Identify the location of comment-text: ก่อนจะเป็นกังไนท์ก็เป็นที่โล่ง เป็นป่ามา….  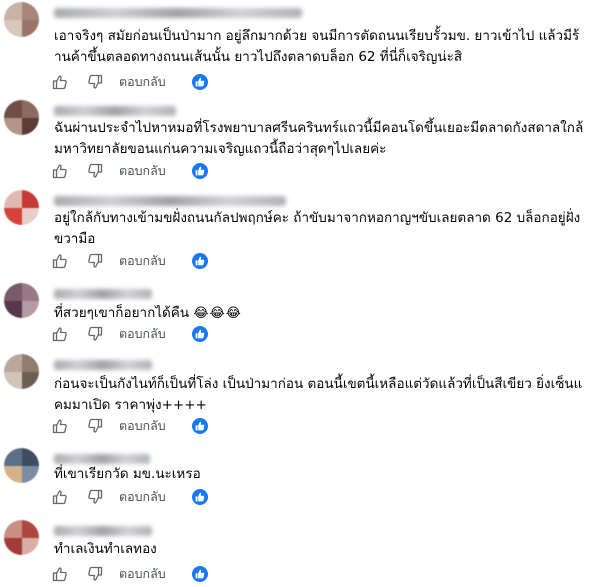
(318, 394).